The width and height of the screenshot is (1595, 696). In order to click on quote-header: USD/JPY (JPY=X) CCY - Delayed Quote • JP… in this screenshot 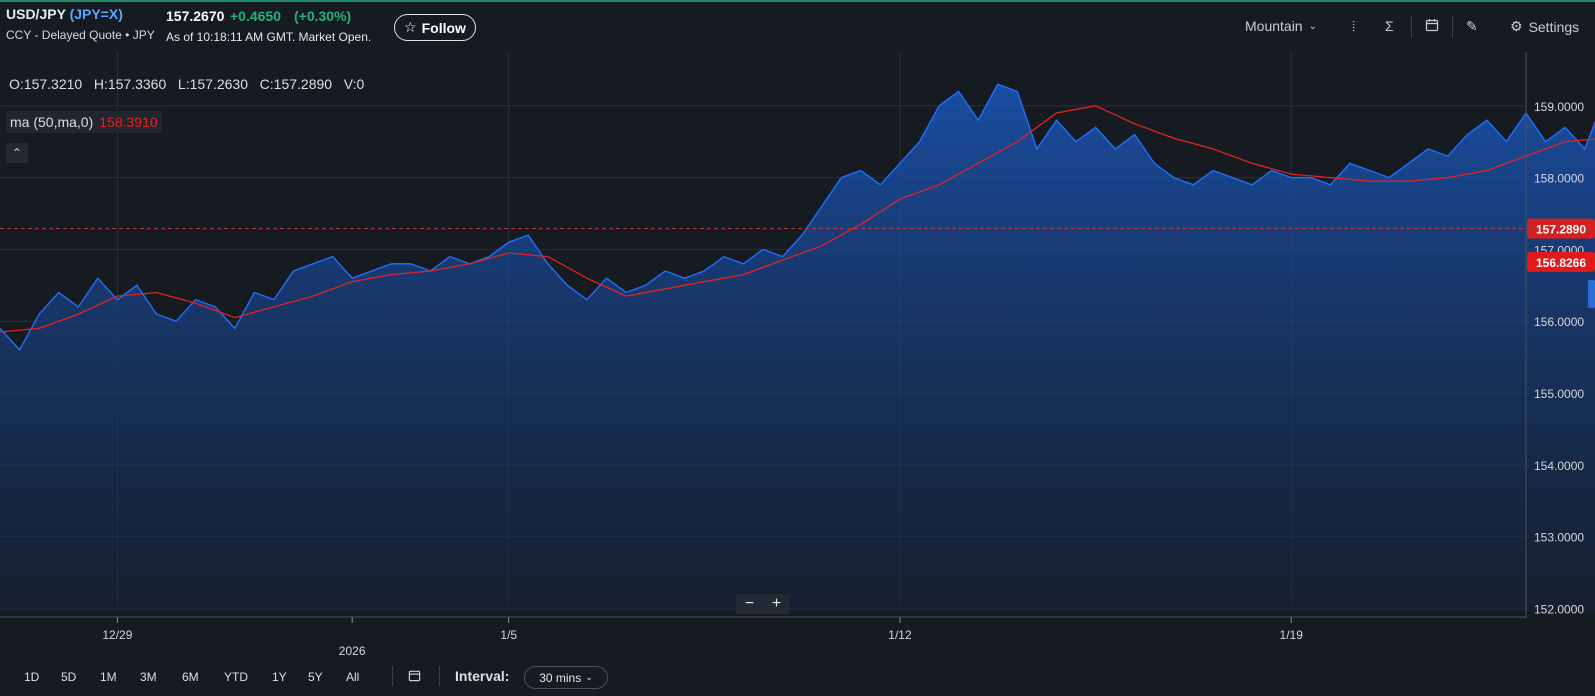, I will do `click(797, 27)`.